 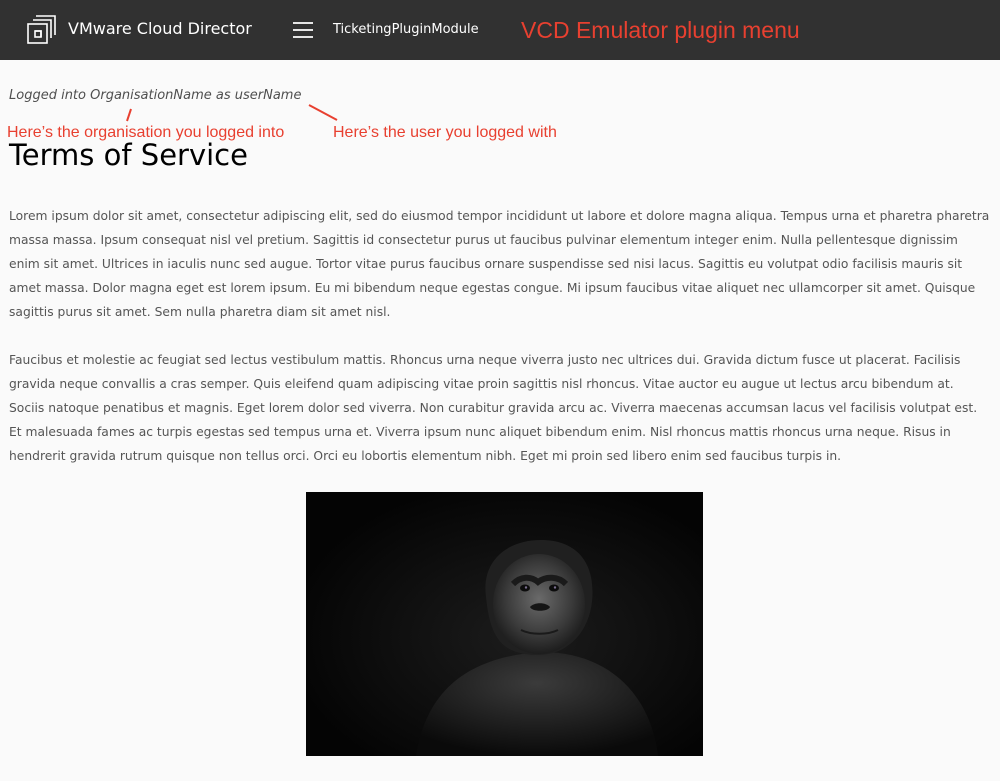 I want to click on login-status: Logged into OrganisationName as userName, so click(x=155, y=95).